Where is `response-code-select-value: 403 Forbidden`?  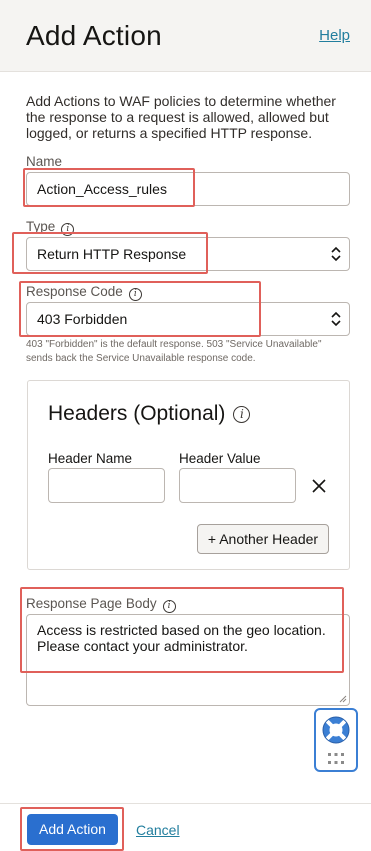 response-code-select-value: 403 Forbidden is located at coordinates (82, 319).